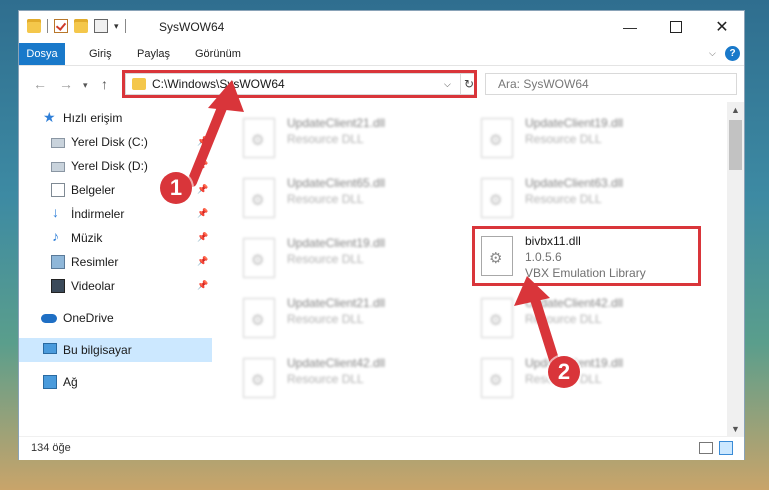 Image resolution: width=769 pixels, height=490 pixels. What do you see at coordinates (85, 85) in the screenshot?
I see `recent-locations-chevron-icon: ▾` at bounding box center [85, 85].